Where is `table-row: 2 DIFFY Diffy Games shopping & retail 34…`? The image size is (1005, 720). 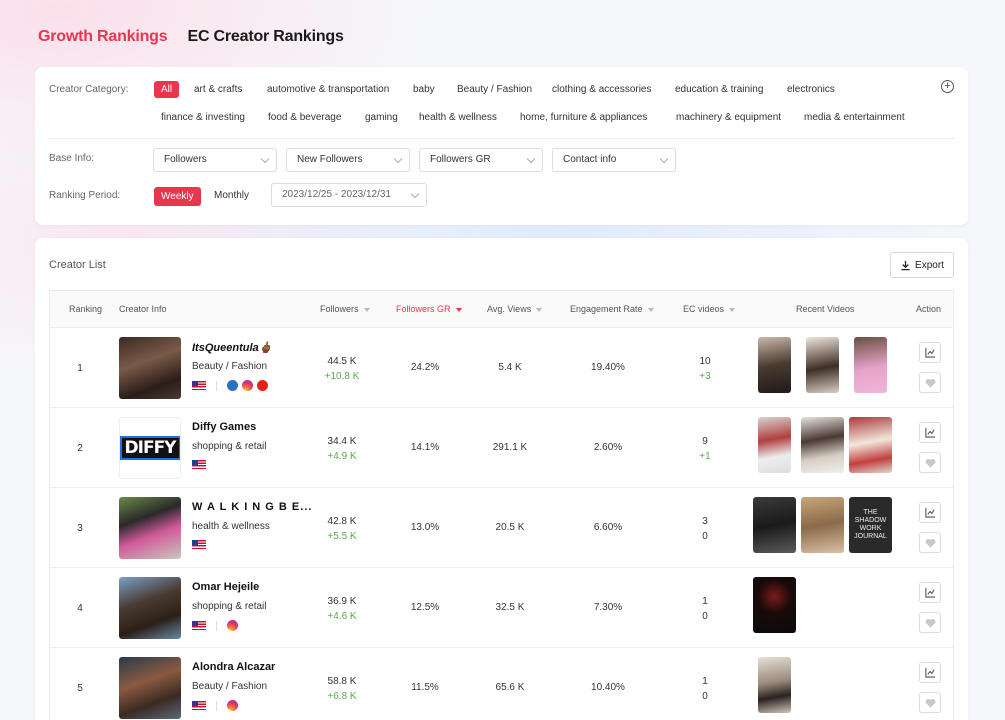
table-row: 2 DIFFY Diffy Games shopping & retail 34… is located at coordinates (501, 448).